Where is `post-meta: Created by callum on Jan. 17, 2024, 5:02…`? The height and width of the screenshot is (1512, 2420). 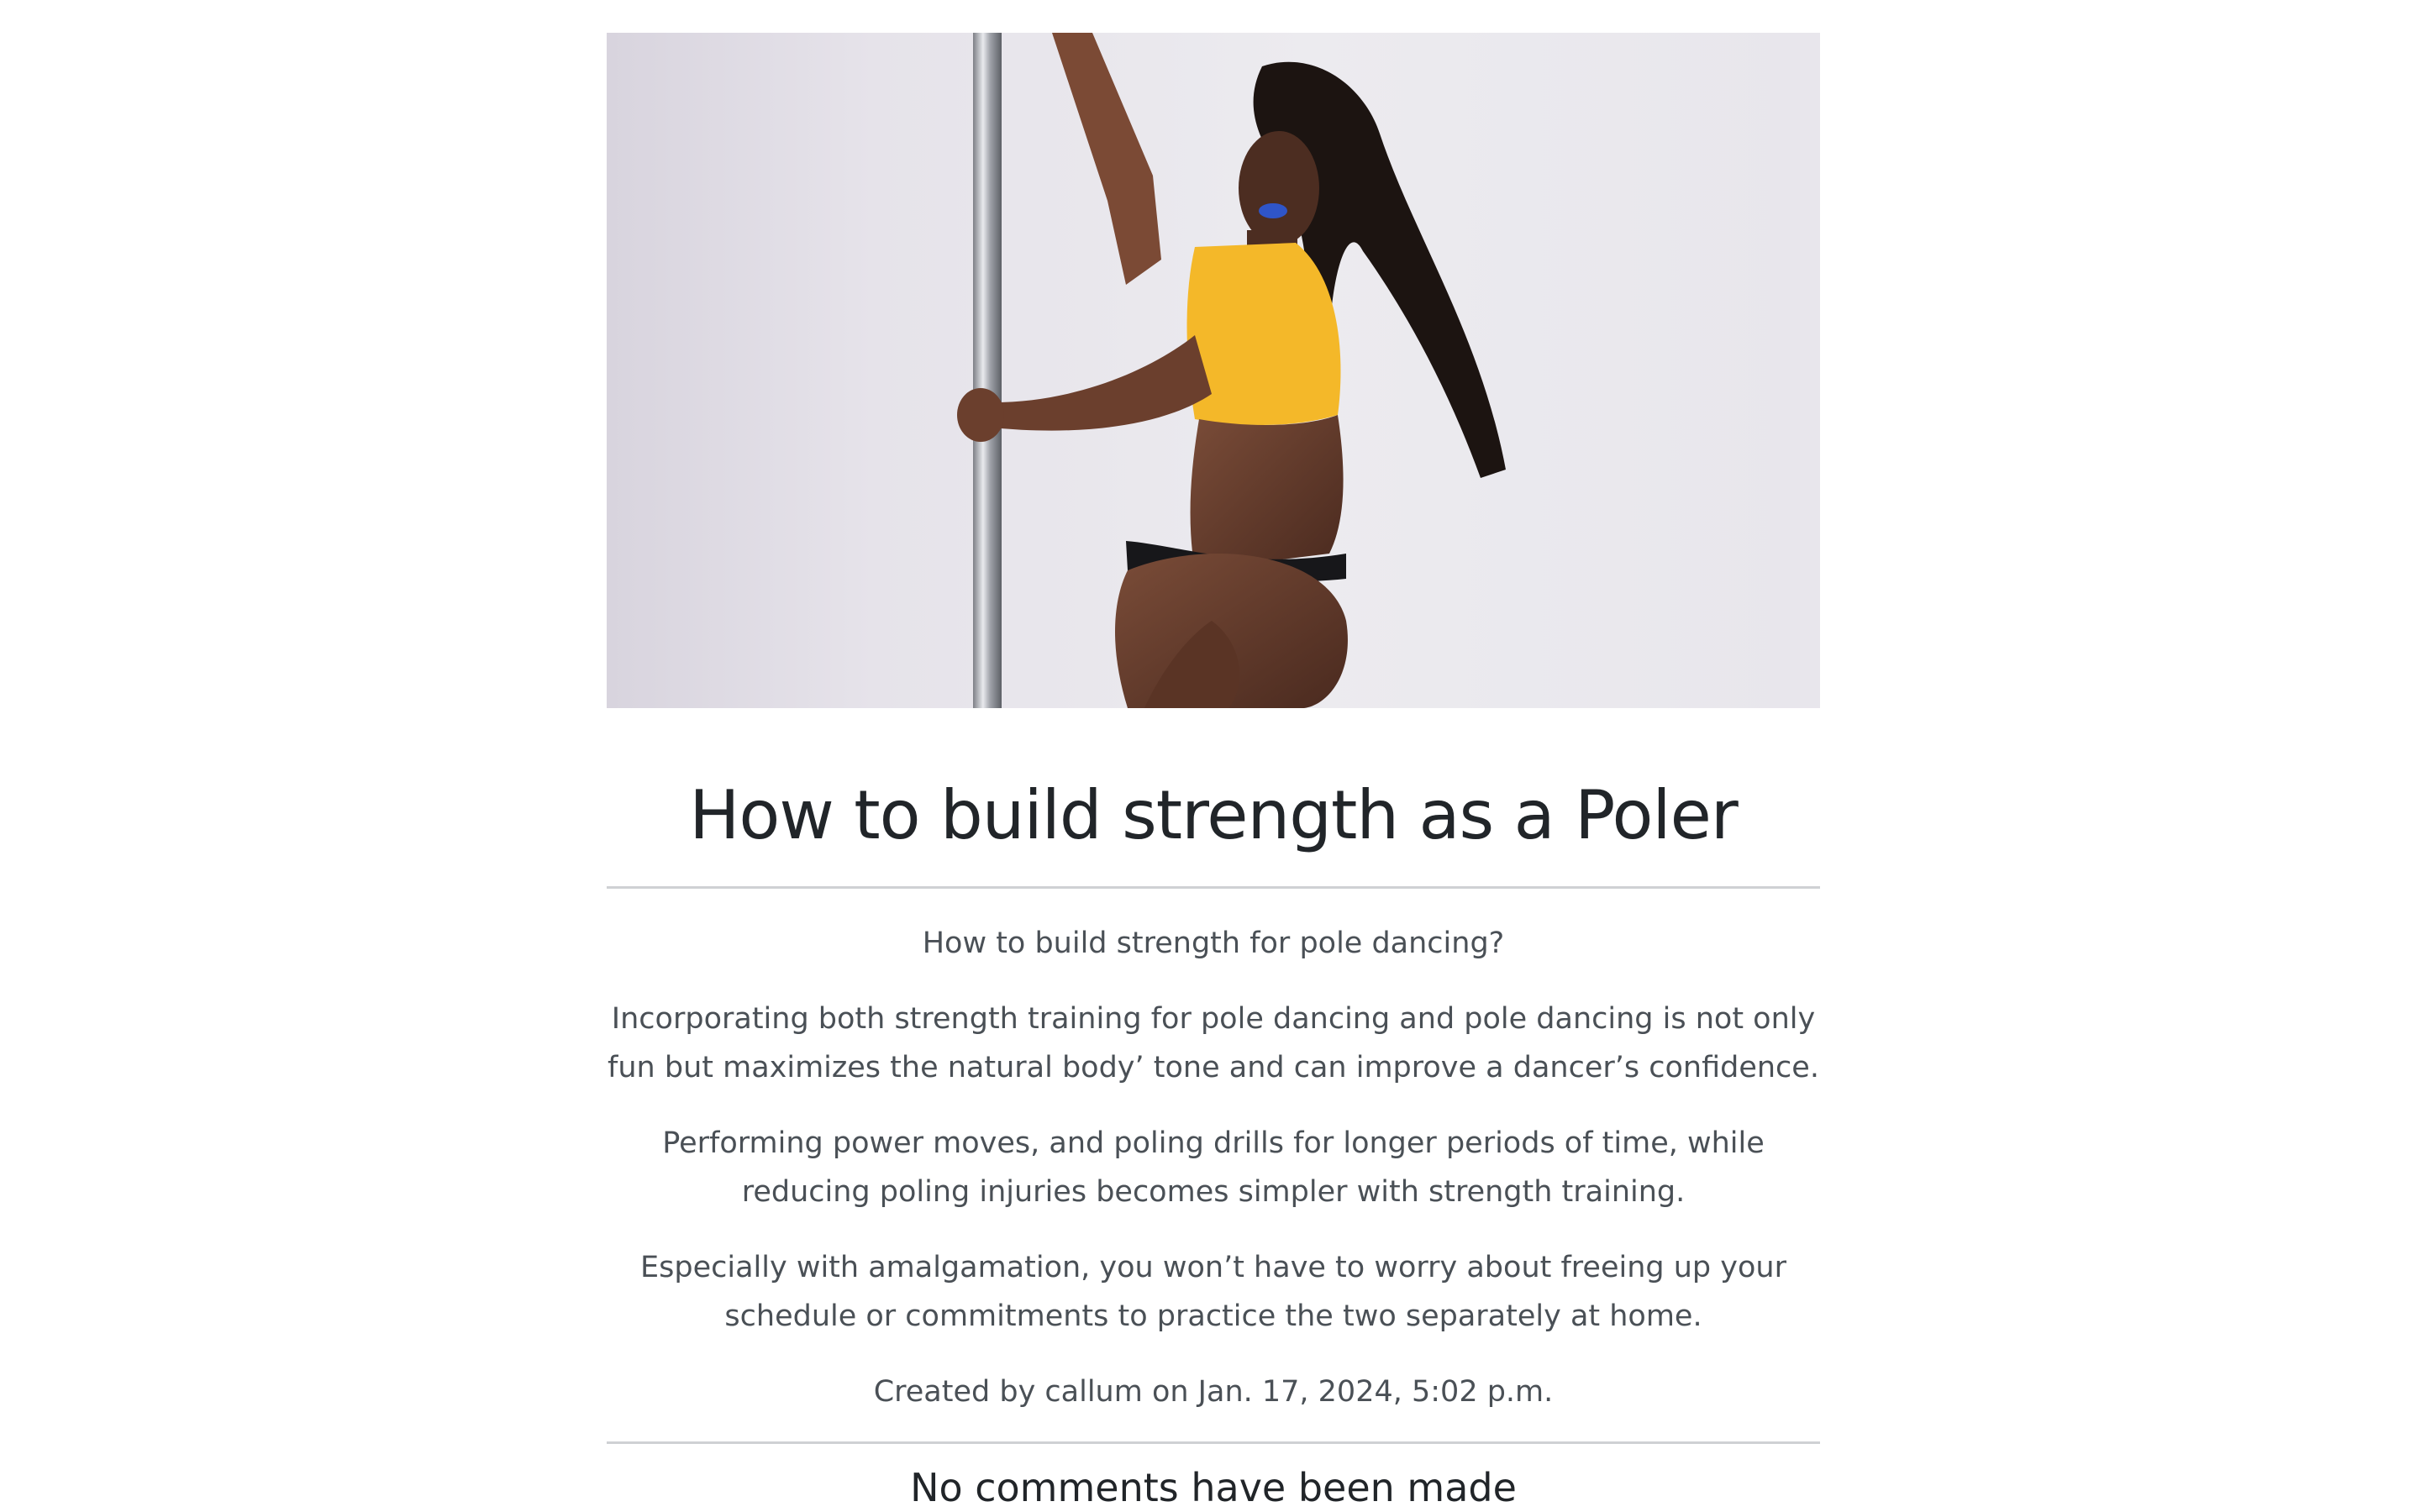 post-meta: Created by callum on Jan. 17, 2024, 5:02… is located at coordinates (1213, 1392).